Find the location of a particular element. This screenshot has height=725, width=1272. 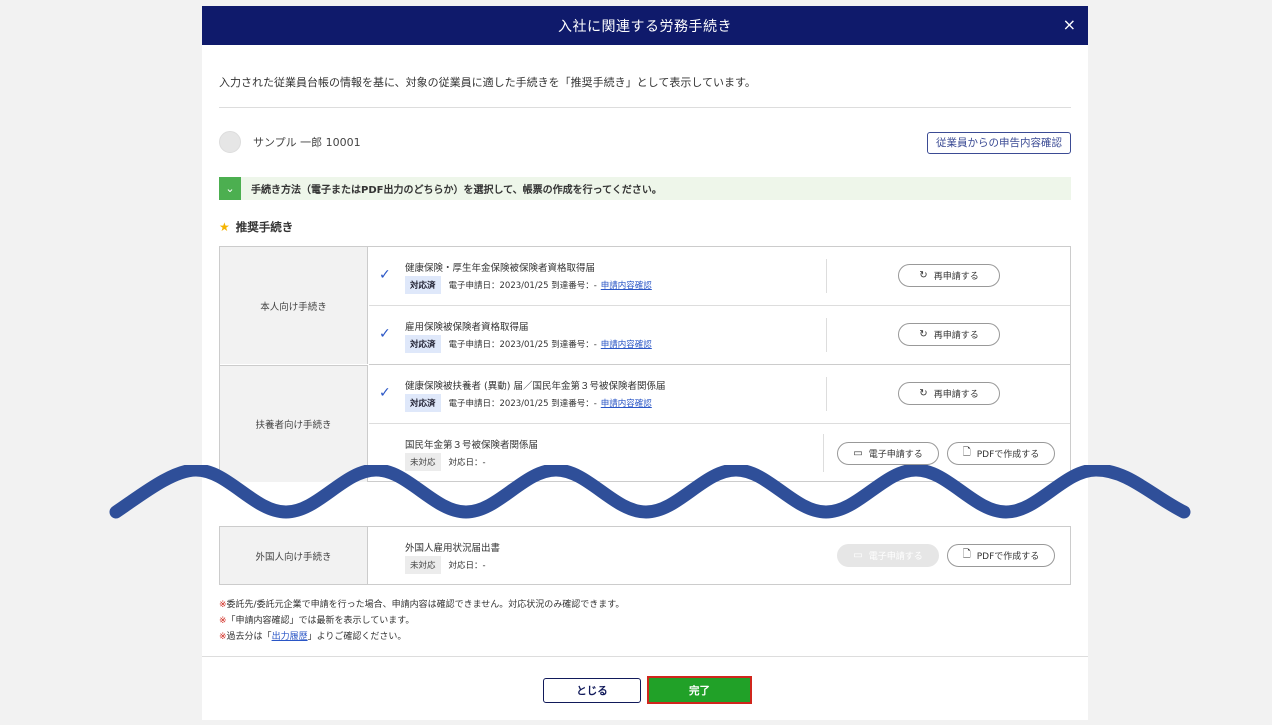

employee-name: サンプル 一郎 10001 is located at coordinates (307, 142).